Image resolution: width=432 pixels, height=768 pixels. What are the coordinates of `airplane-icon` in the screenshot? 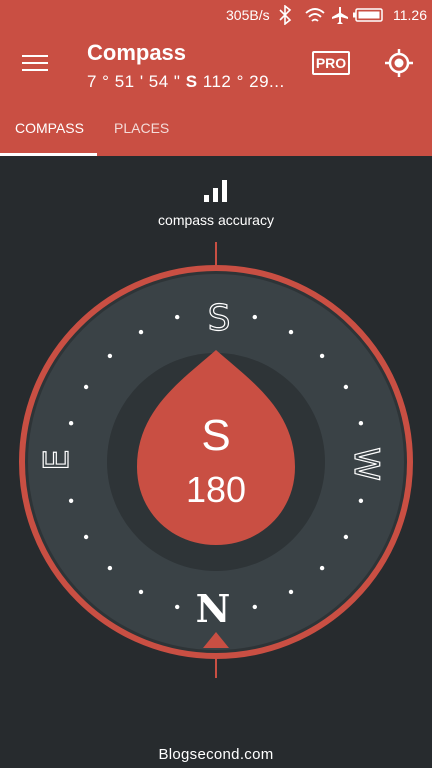 It's located at (340, 15).